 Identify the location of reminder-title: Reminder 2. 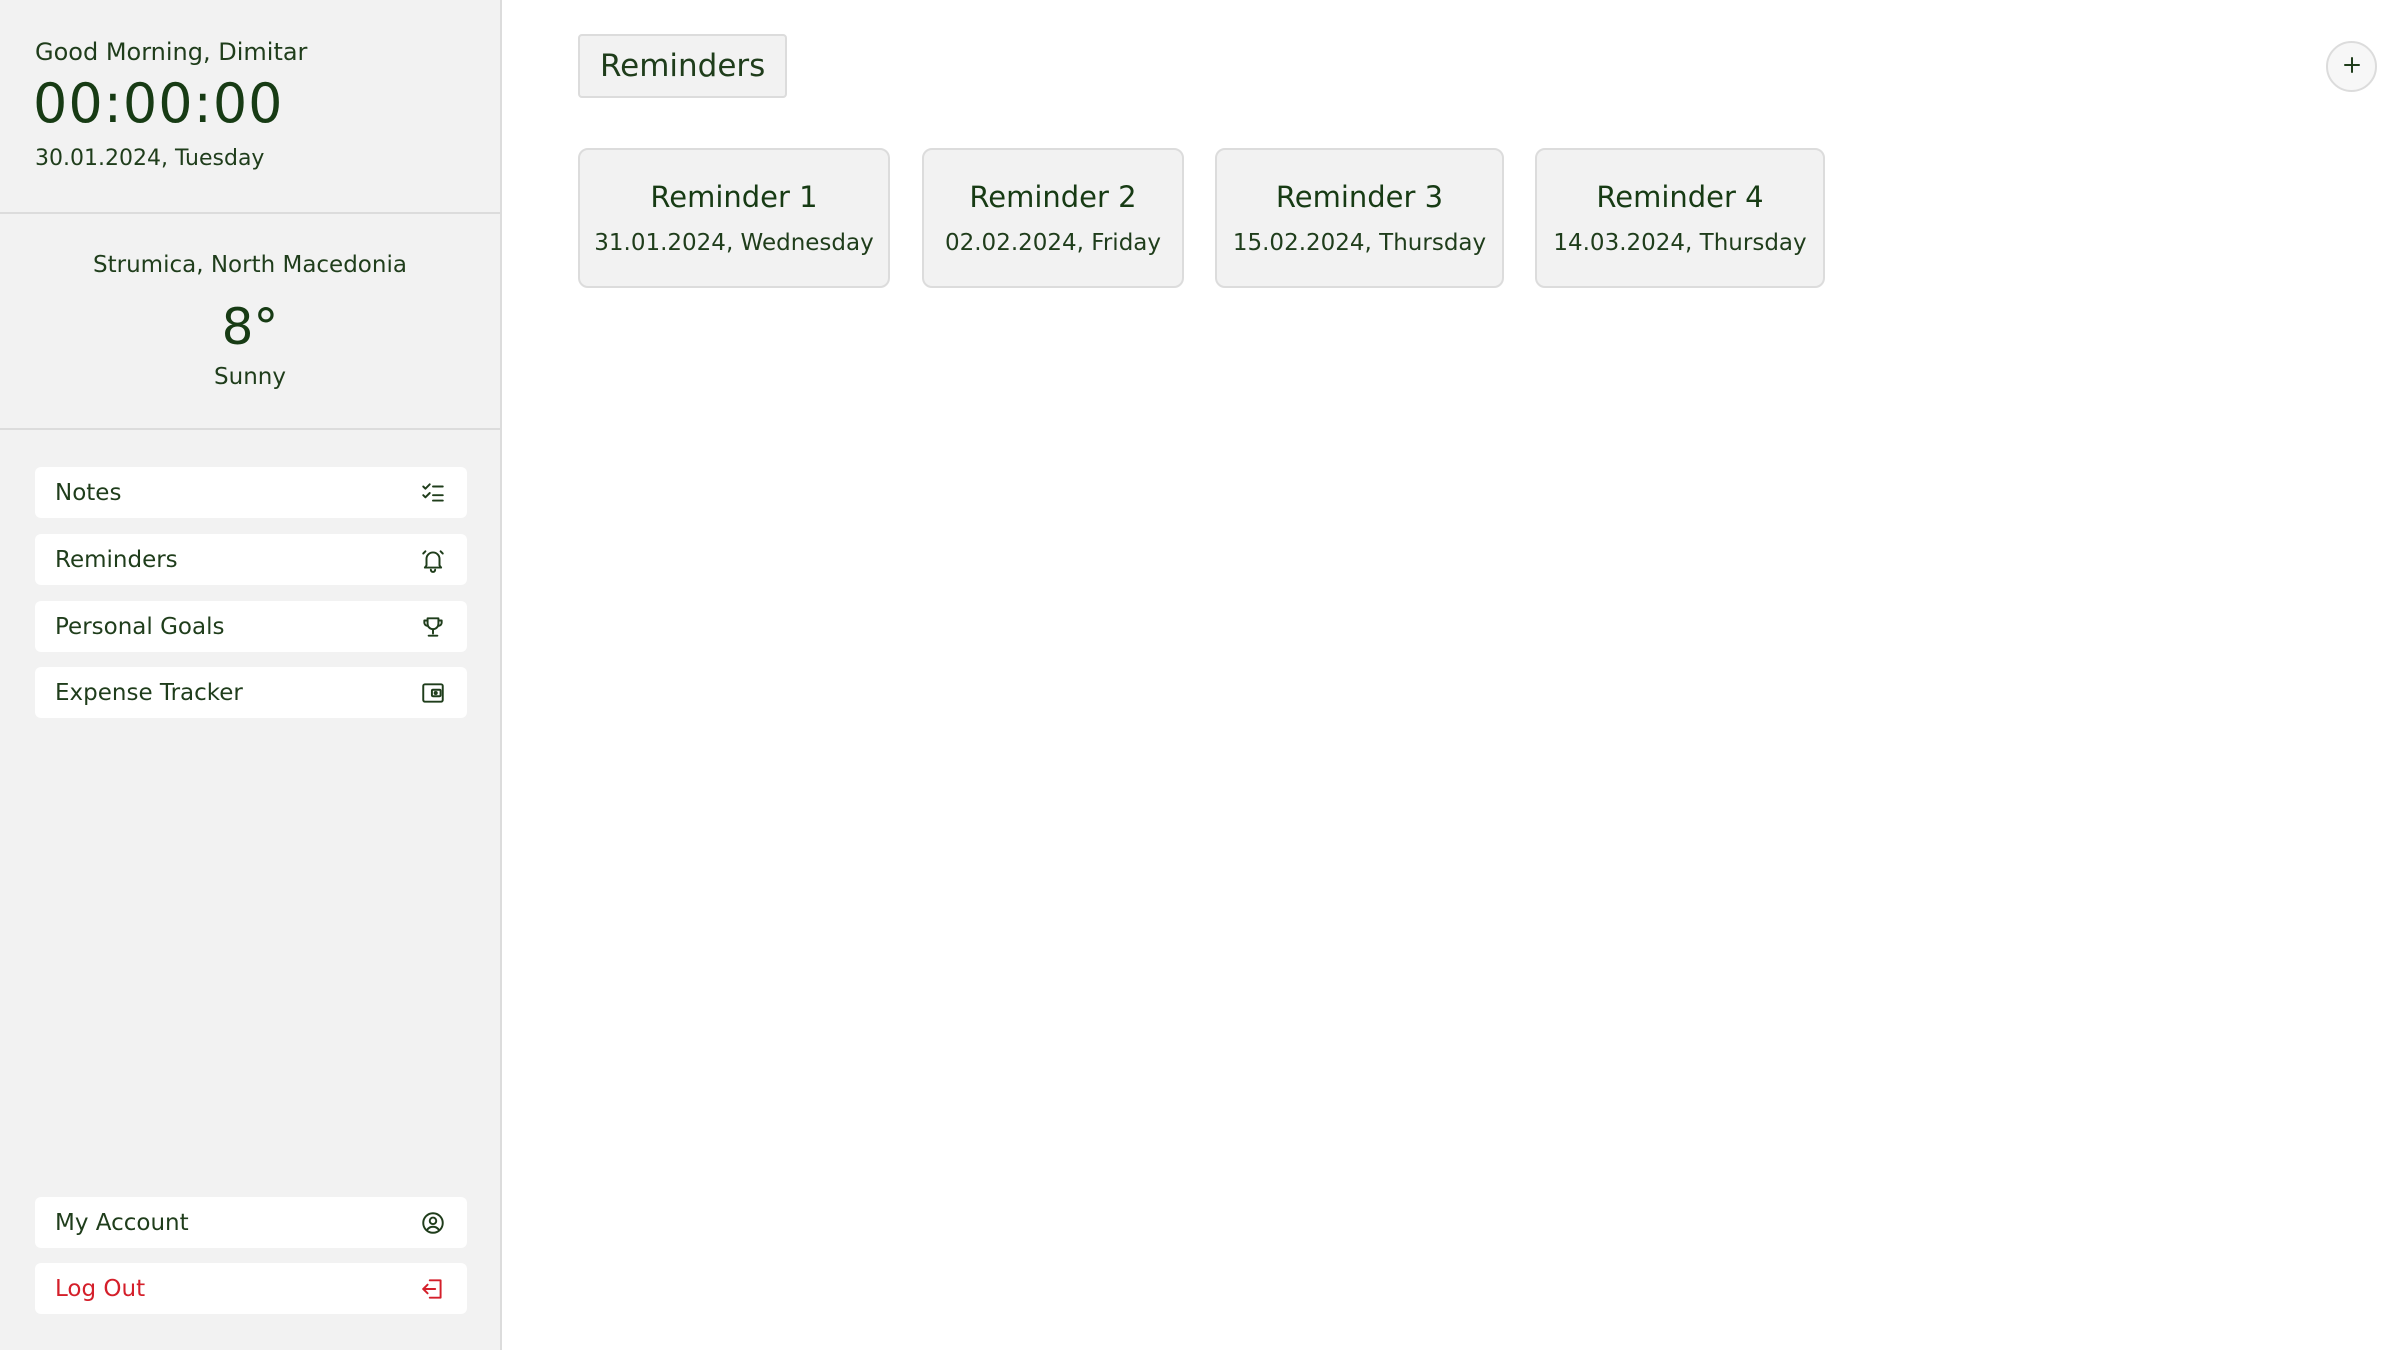
(1053, 197).